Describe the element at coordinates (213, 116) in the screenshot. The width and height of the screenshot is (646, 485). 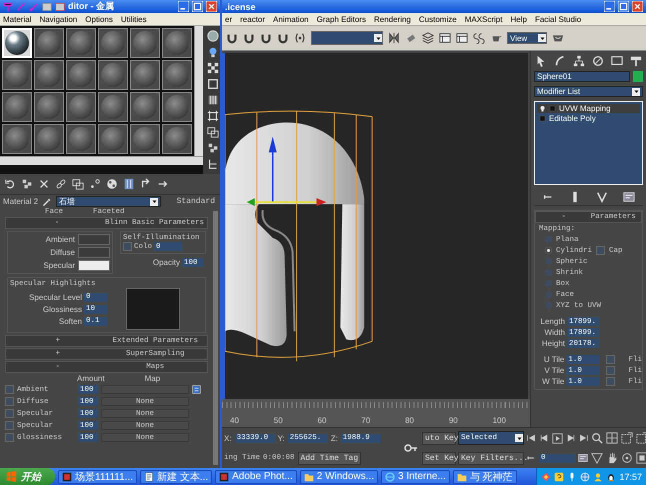
I see `frame-icon` at that location.